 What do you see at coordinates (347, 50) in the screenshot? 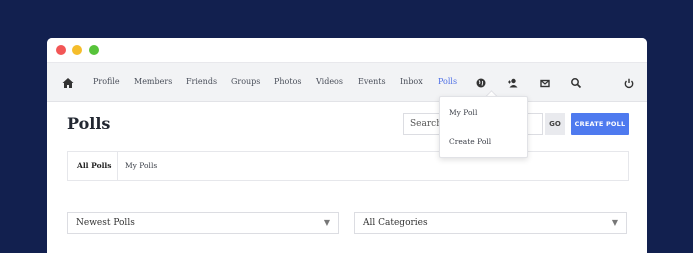
I see `title-bar` at bounding box center [347, 50].